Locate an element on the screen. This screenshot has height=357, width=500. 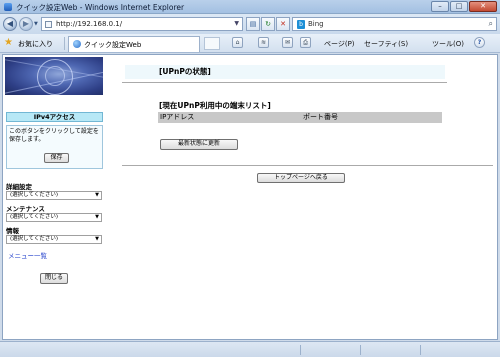
browser-tab: クイック設定Web is located at coordinates (134, 44).